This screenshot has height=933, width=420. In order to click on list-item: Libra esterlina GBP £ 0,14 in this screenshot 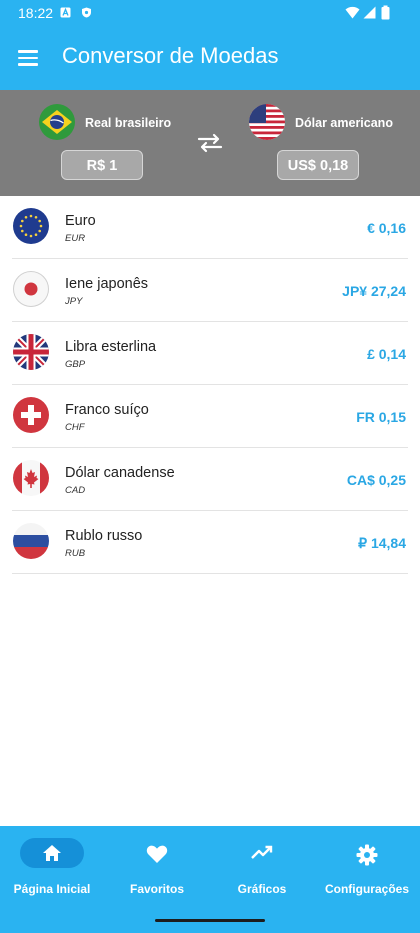, I will do `click(210, 353)`.